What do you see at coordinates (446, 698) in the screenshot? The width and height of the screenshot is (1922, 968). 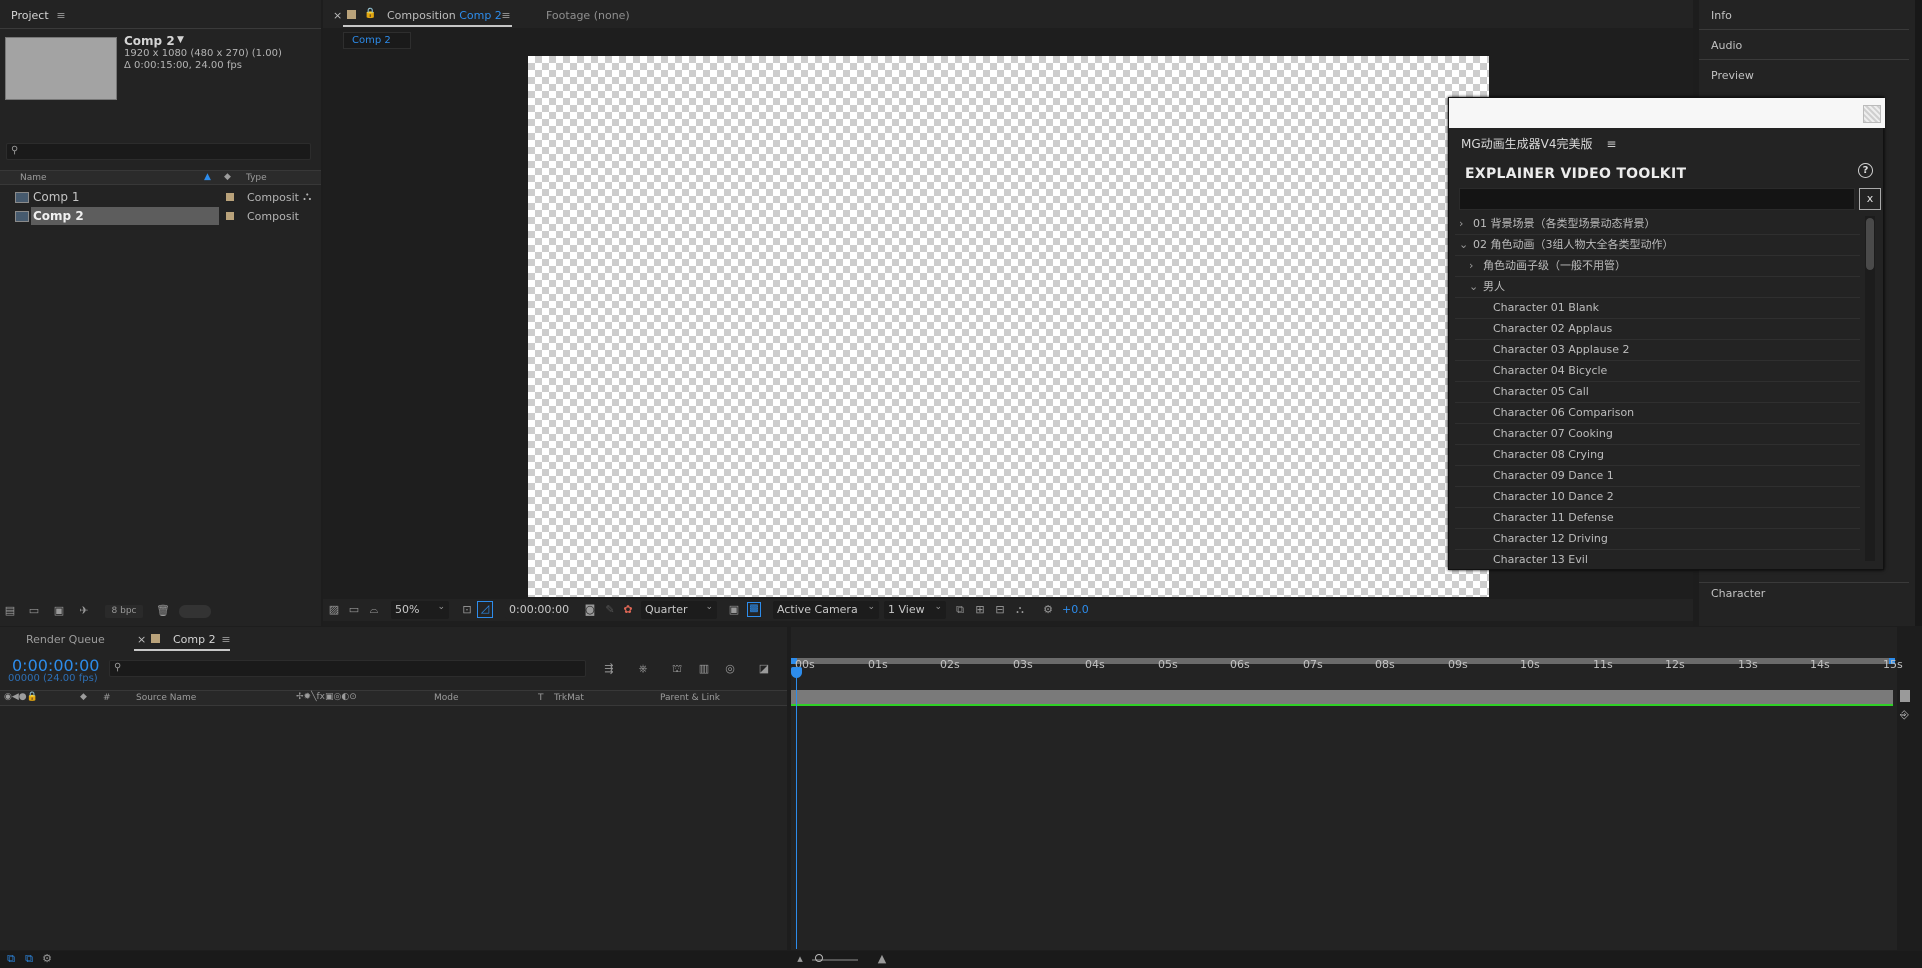 I see `col-mode: Mode` at bounding box center [446, 698].